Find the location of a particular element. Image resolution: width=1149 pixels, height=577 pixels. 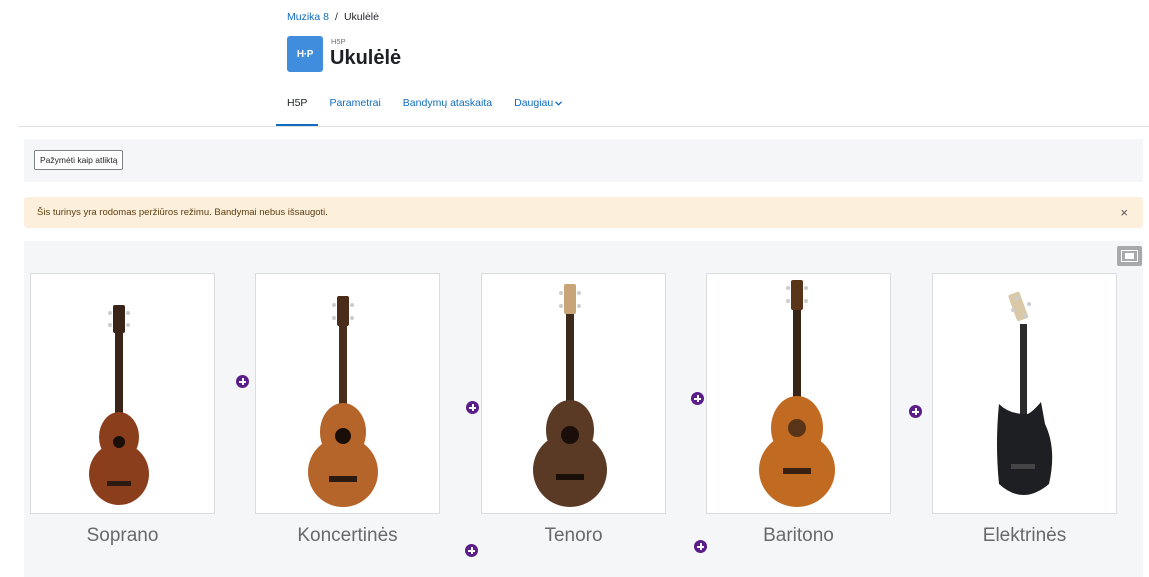

ukulele-card-electric is located at coordinates (1024, 393).